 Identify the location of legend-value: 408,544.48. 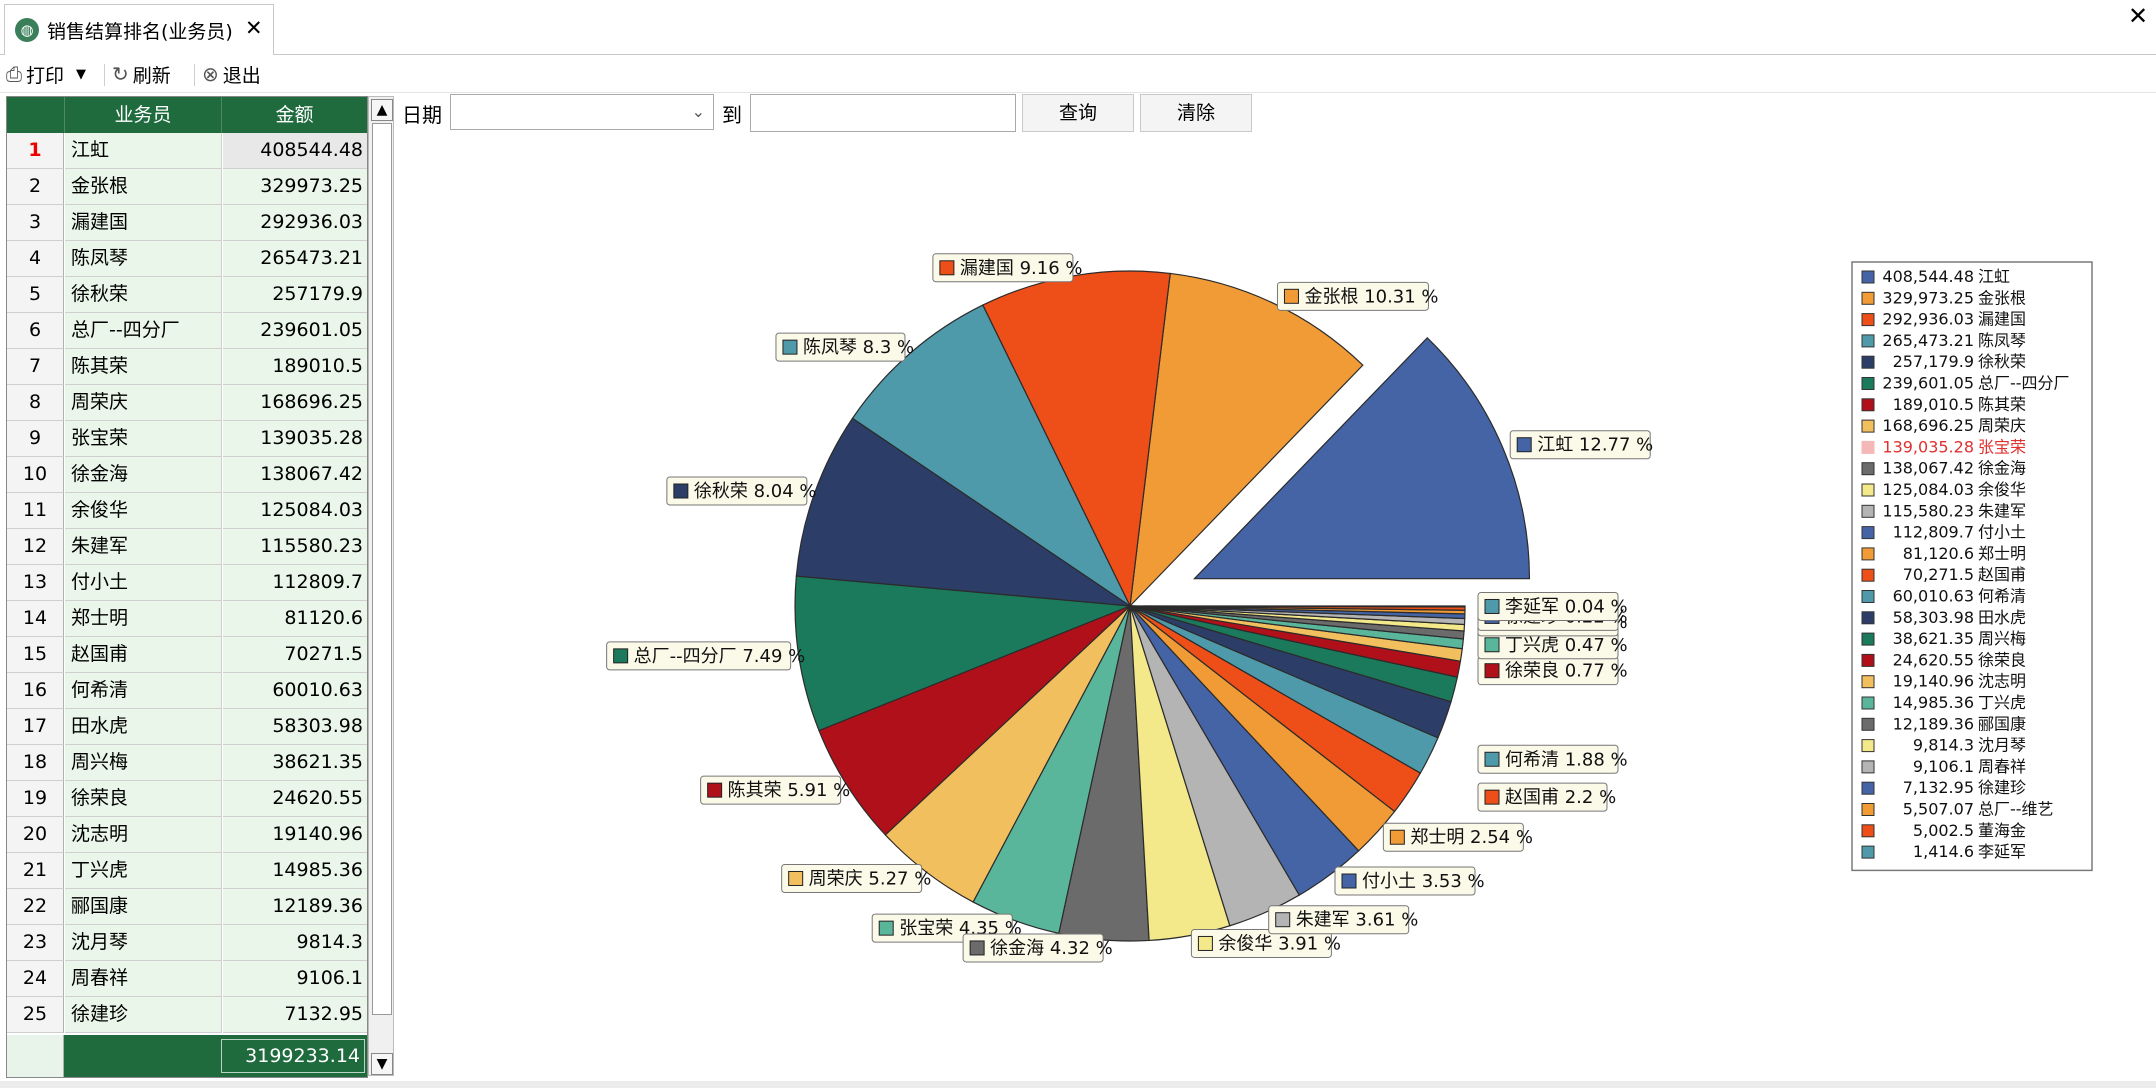
(1928, 276).